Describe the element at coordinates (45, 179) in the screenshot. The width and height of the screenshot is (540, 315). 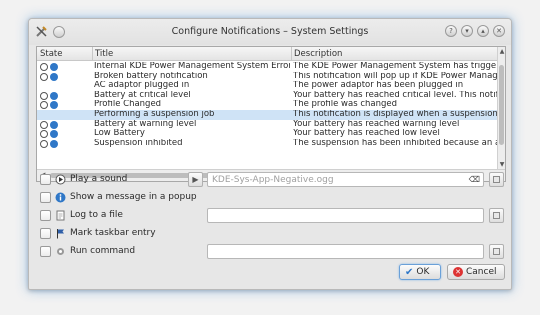
I see `play-sound-checkbox` at that location.